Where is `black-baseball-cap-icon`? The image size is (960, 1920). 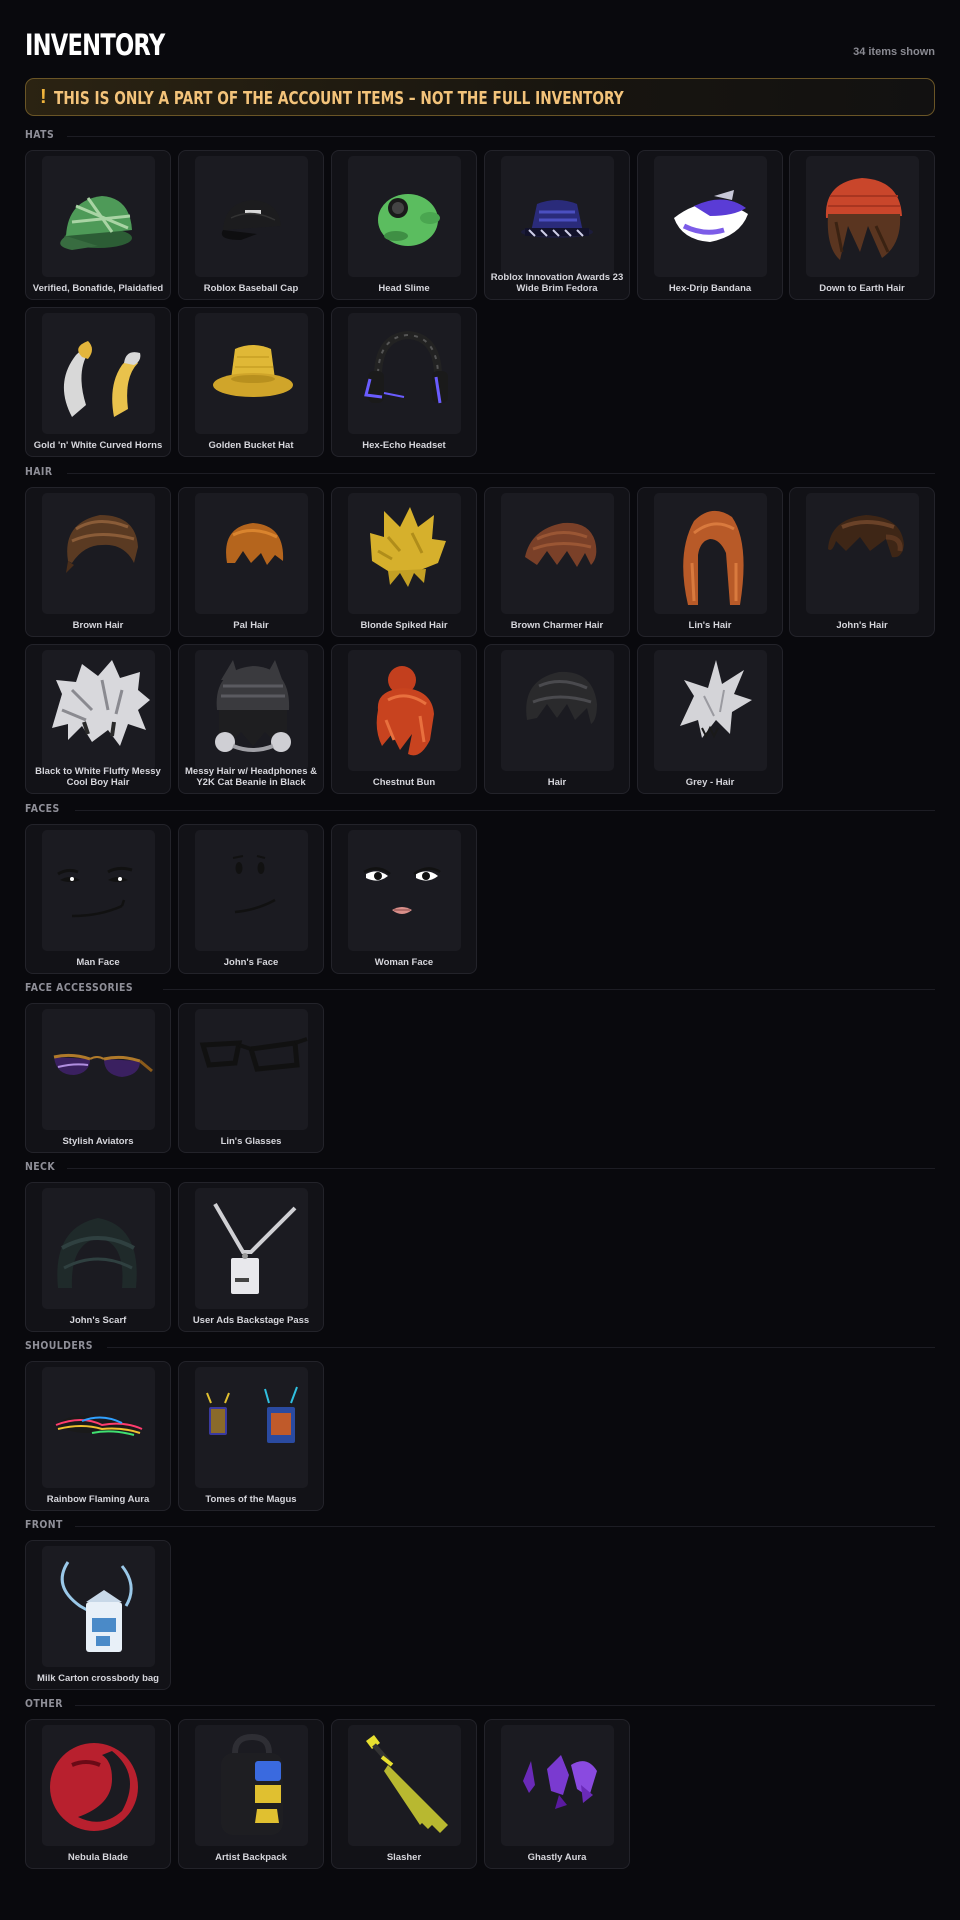
black-baseball-cap-icon is located at coordinates (251, 216).